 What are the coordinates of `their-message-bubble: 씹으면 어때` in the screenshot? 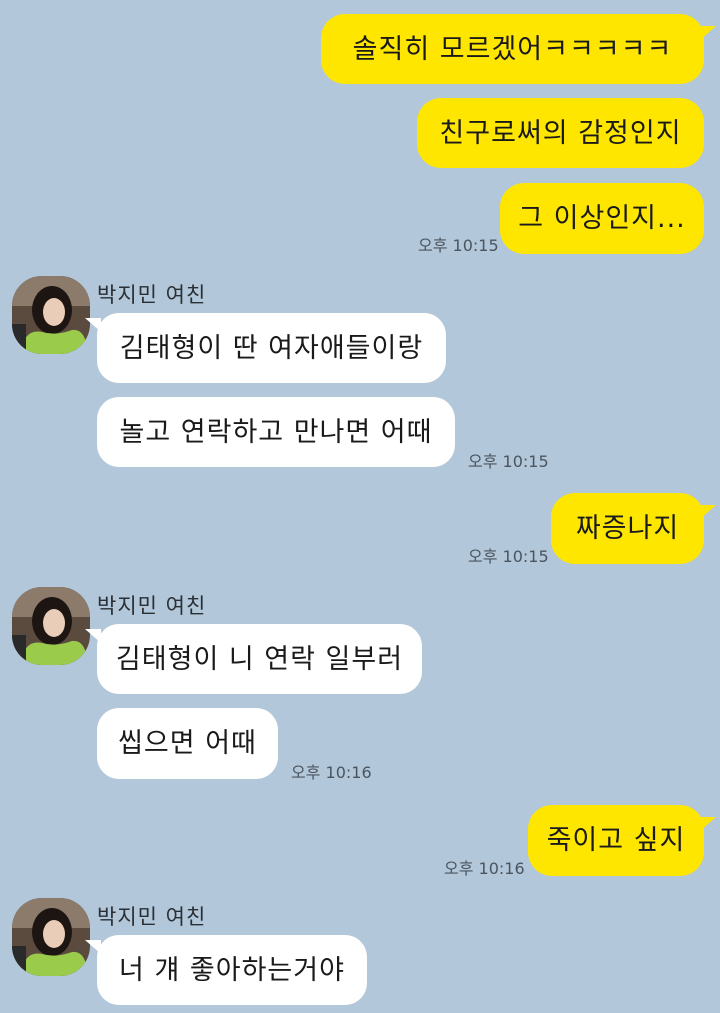 It's located at (187, 743).